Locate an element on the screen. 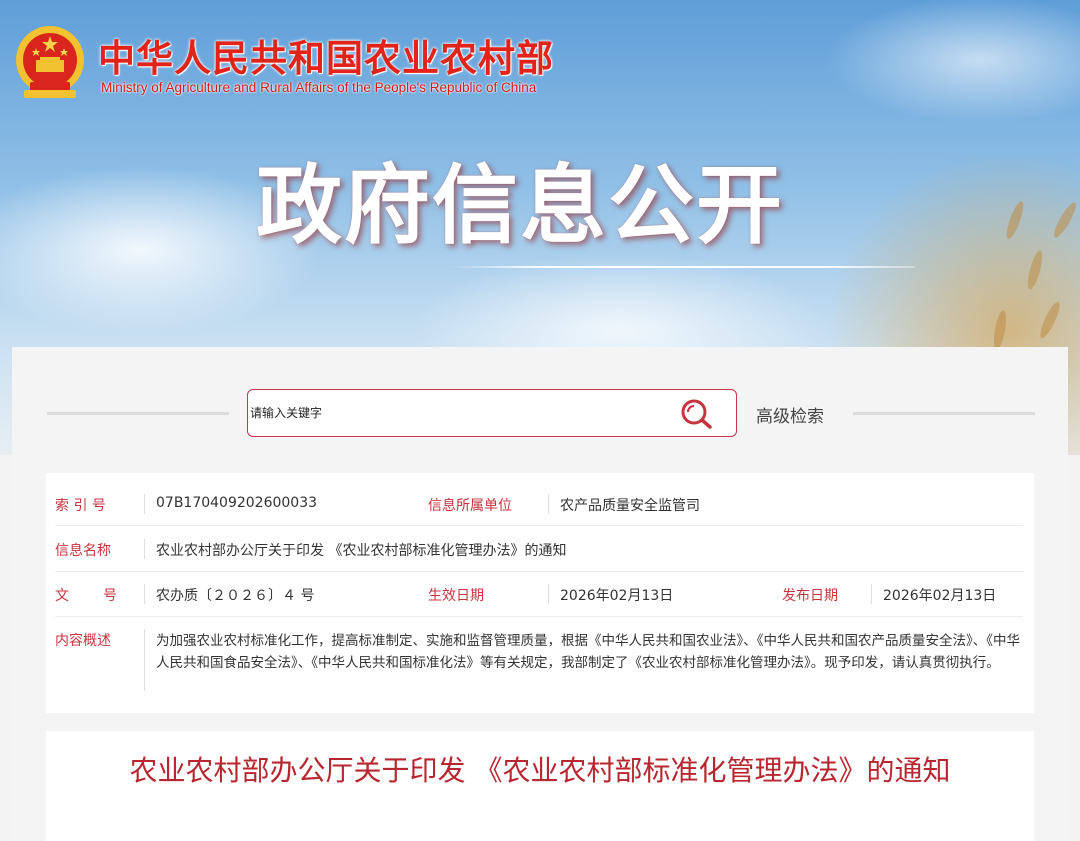  doc-number-label-part2: 号 is located at coordinates (110, 596).